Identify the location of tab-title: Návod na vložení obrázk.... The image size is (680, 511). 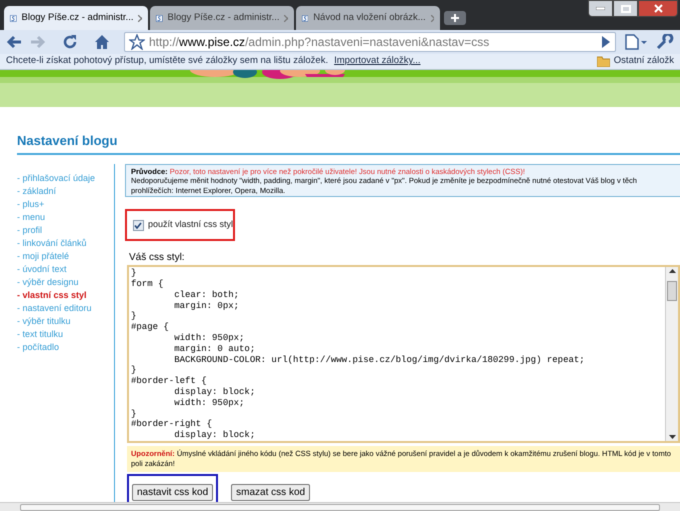
(369, 17).